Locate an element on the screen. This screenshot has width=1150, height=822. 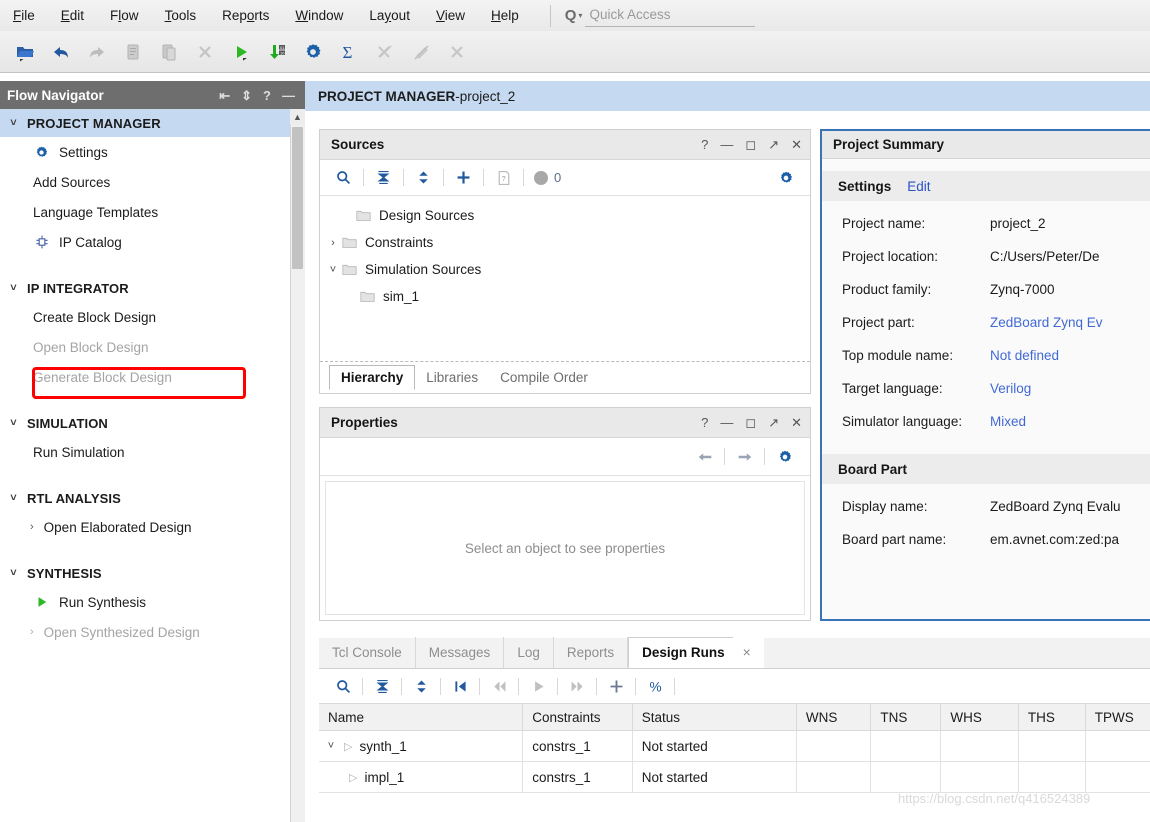
tab-libraries: Libraries is located at coordinates (452, 377).